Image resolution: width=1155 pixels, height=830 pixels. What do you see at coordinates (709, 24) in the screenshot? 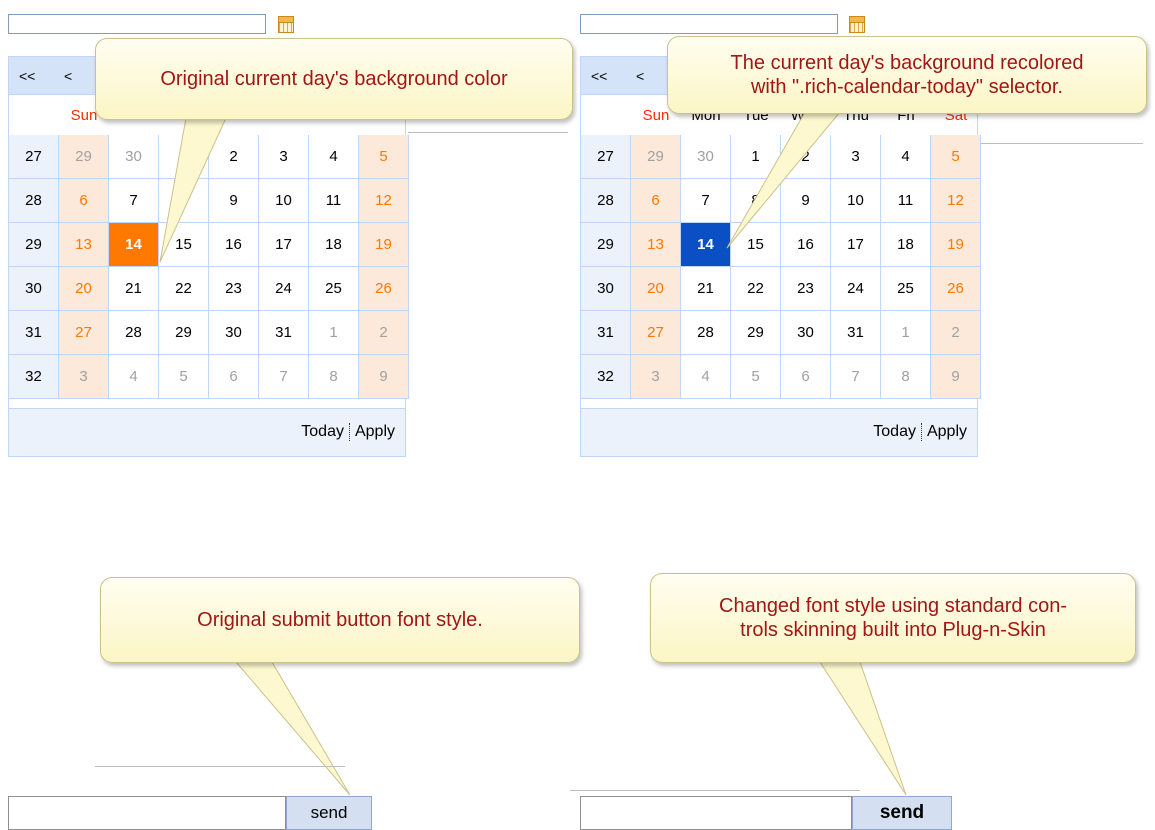
I see `date-input-right` at bounding box center [709, 24].